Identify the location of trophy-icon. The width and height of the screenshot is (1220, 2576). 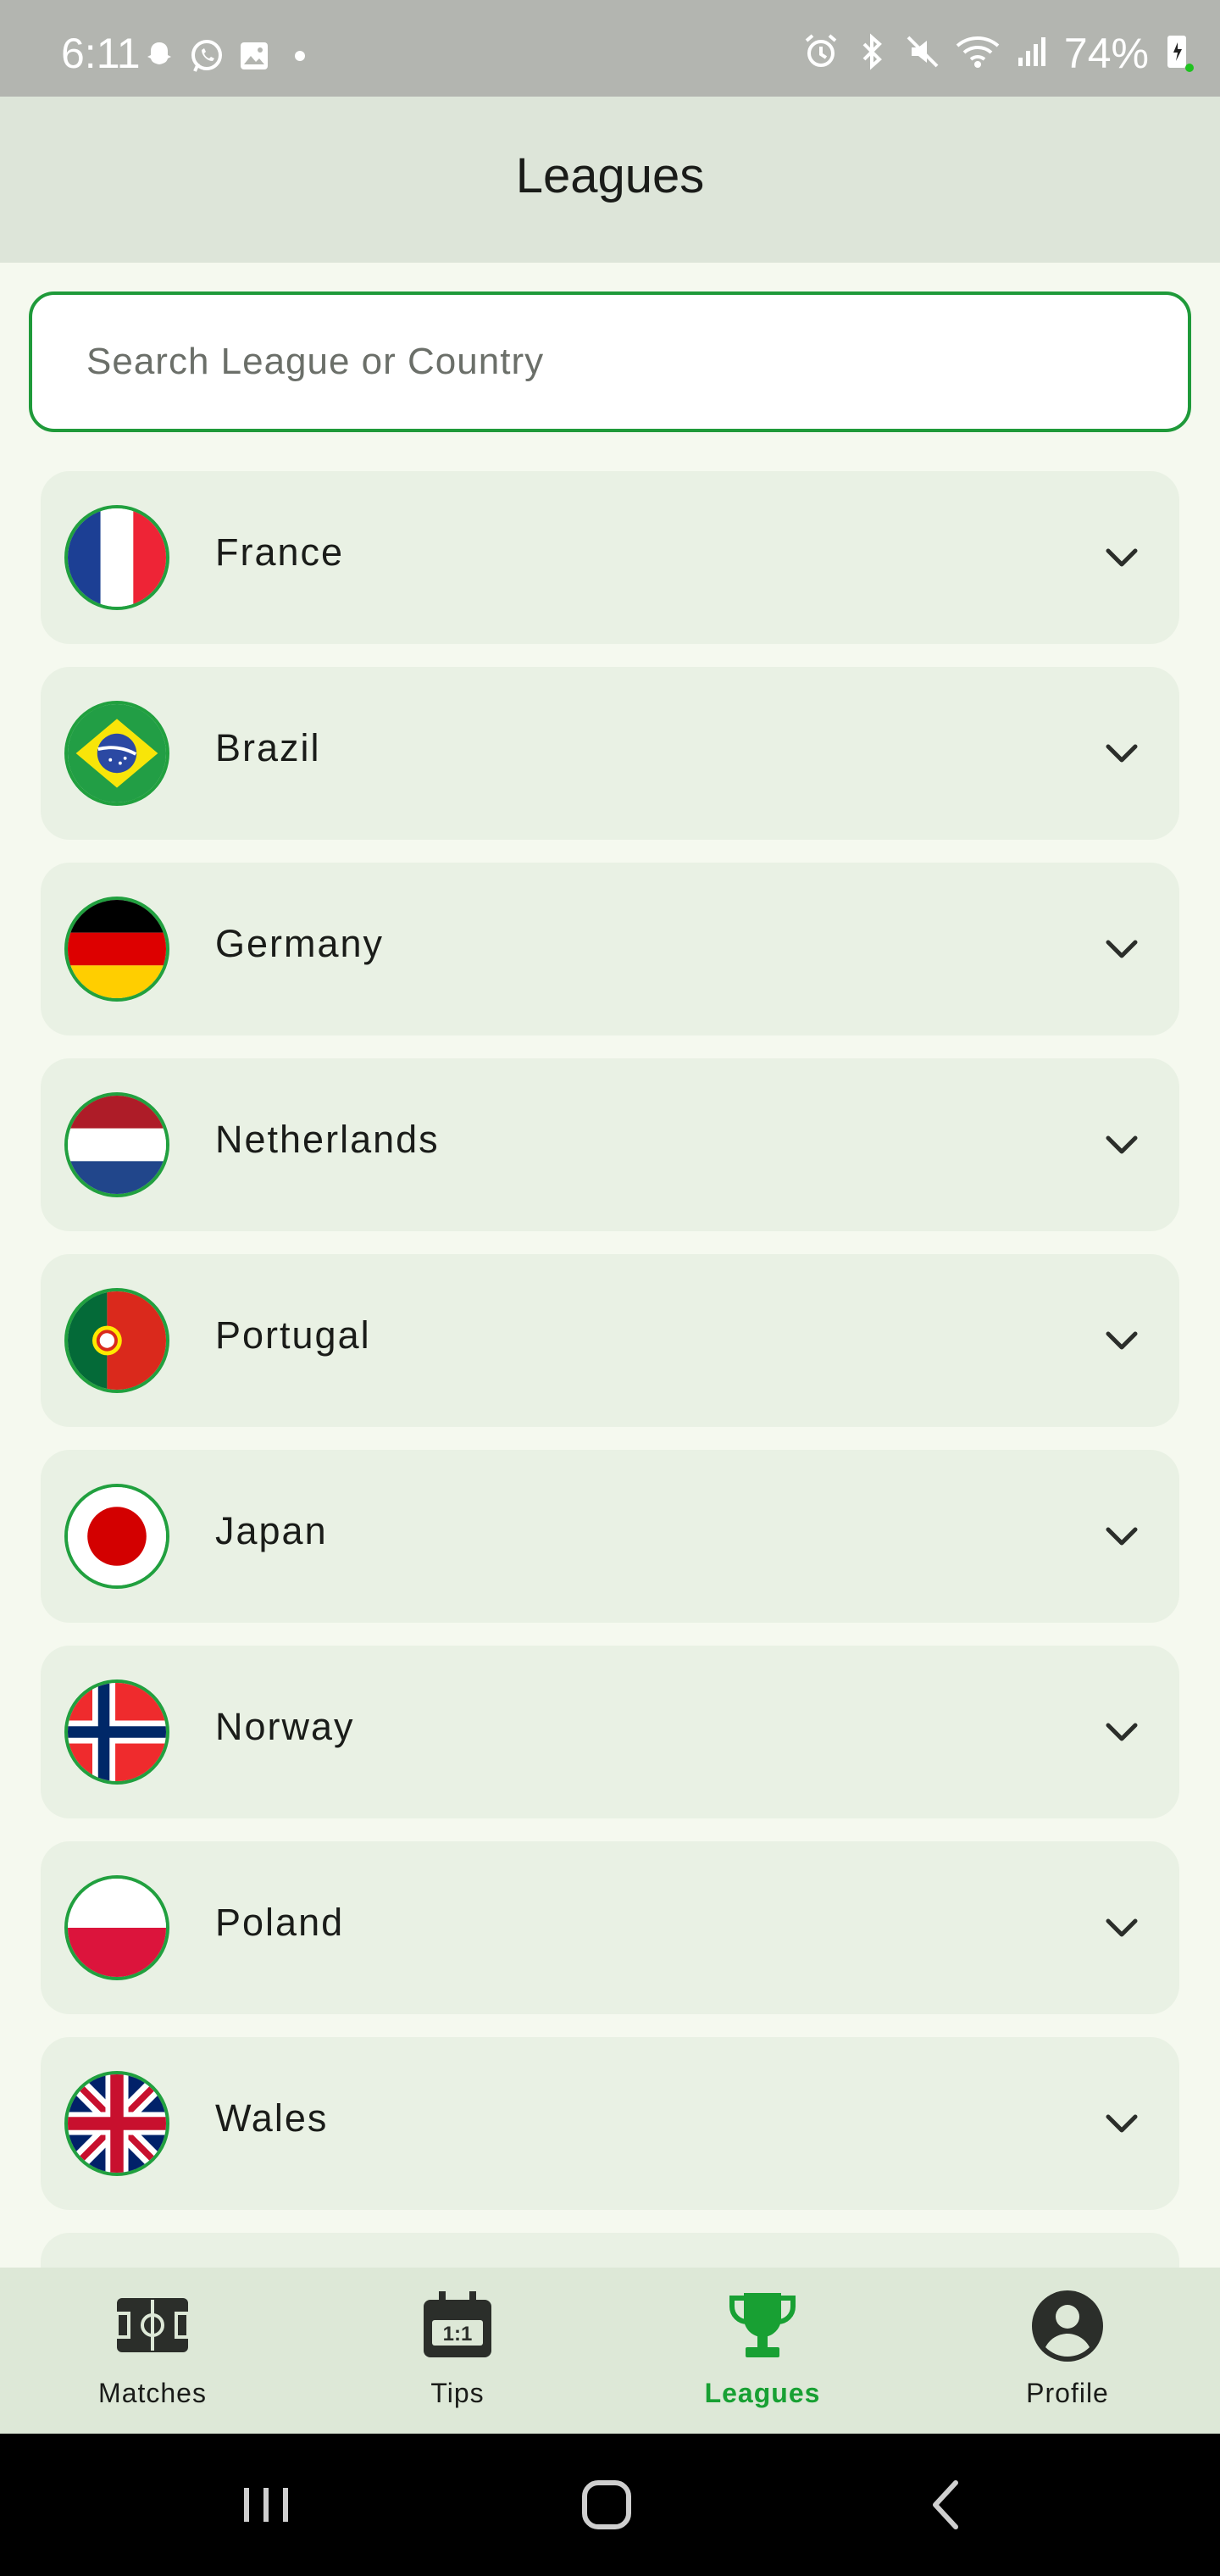
(762, 2325).